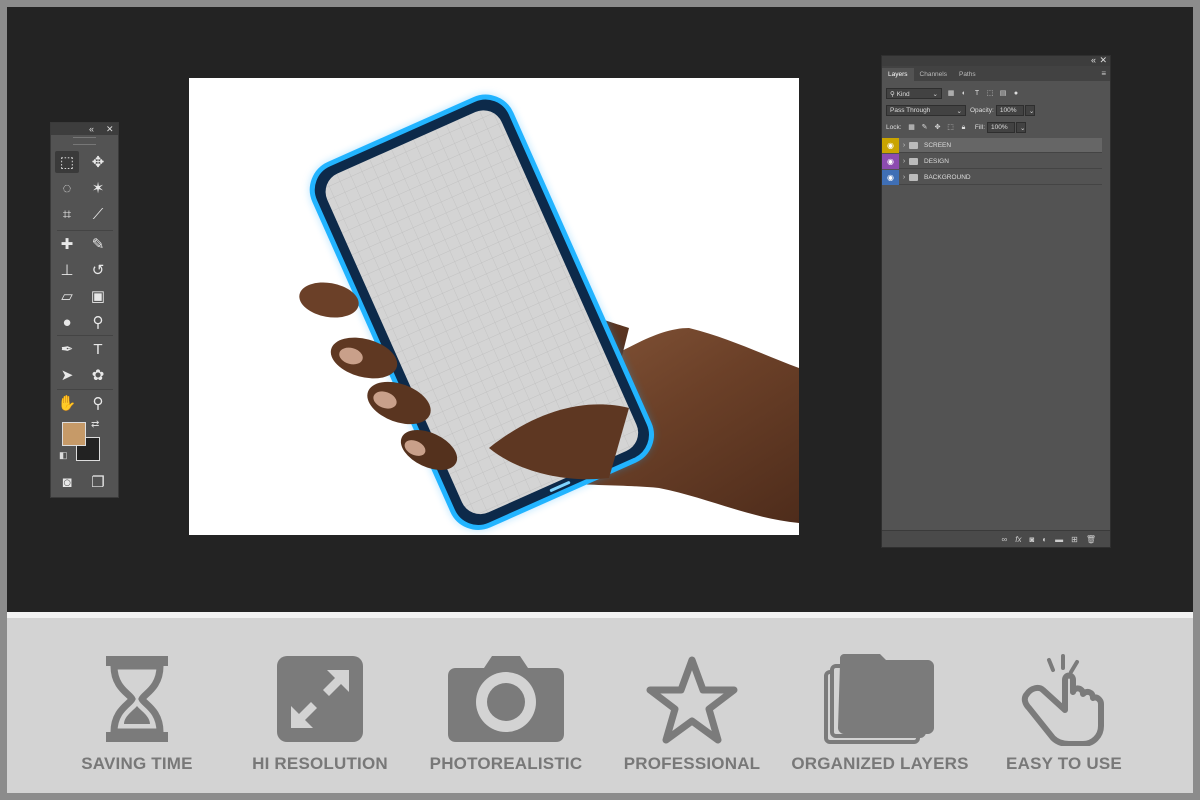 The image size is (1200, 800). What do you see at coordinates (938, 145) in the screenshot?
I see `layer-name: SCREEN` at bounding box center [938, 145].